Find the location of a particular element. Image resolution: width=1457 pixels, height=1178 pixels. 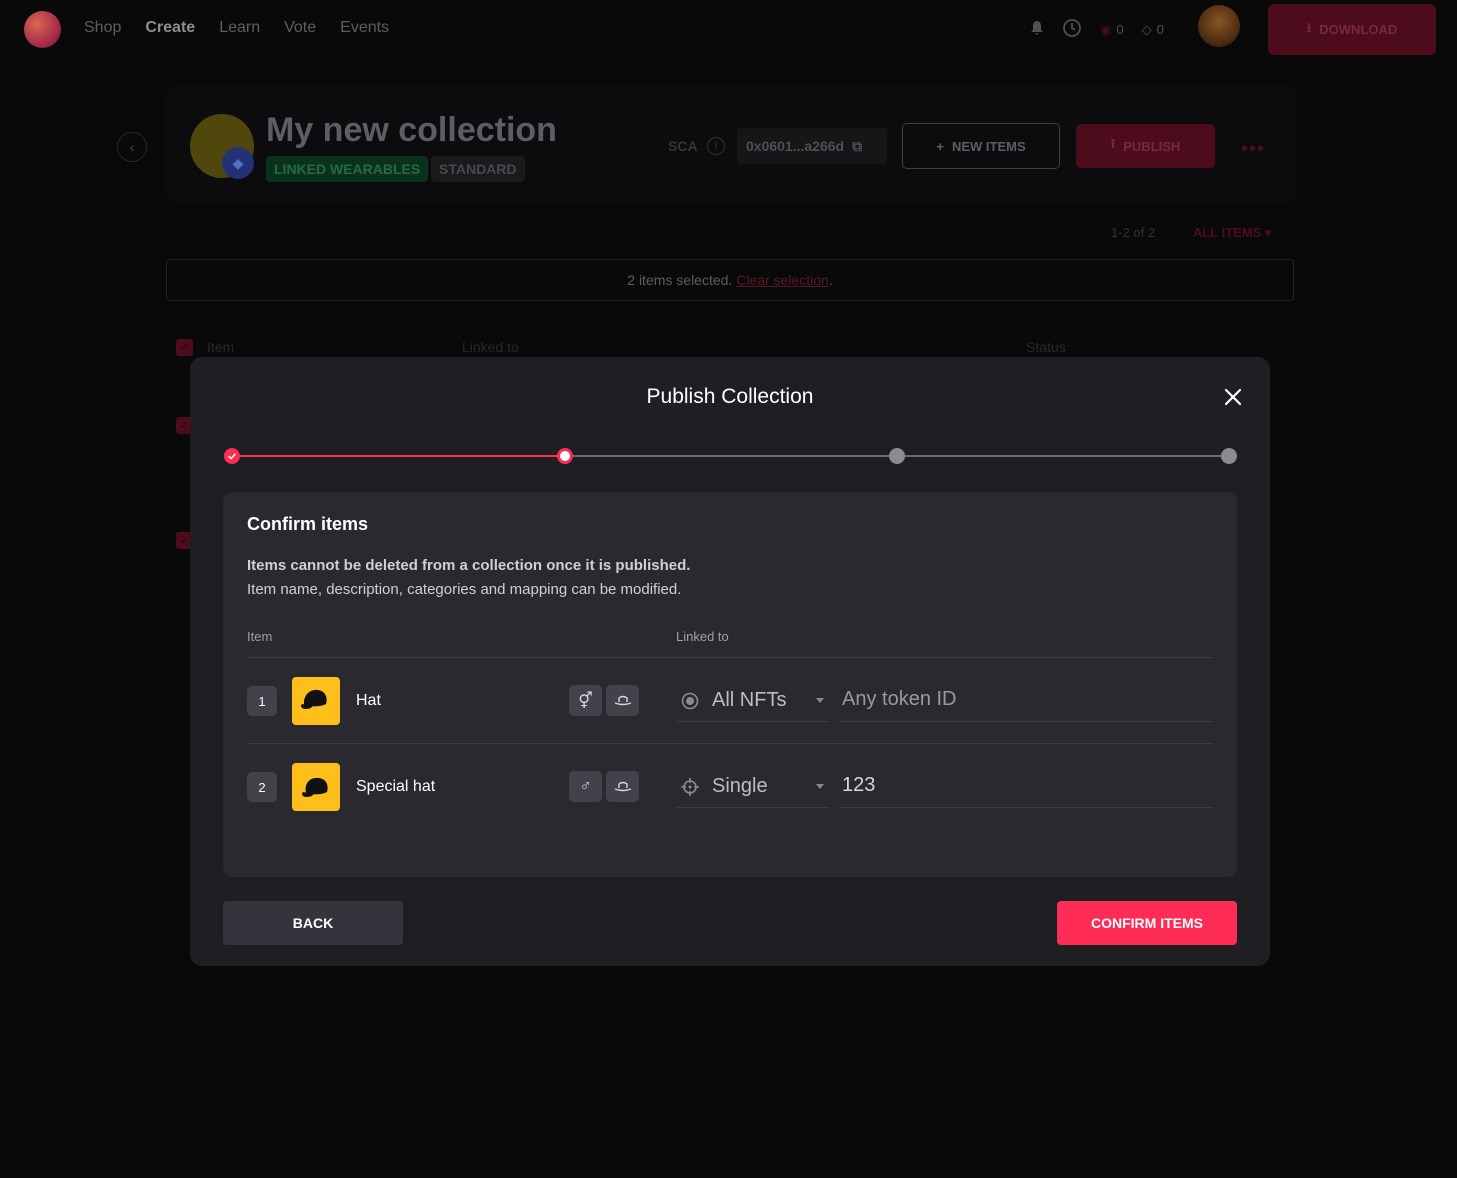

item-row: 2 Special hat ♂ Single 123 is located at coordinates (730, 787).